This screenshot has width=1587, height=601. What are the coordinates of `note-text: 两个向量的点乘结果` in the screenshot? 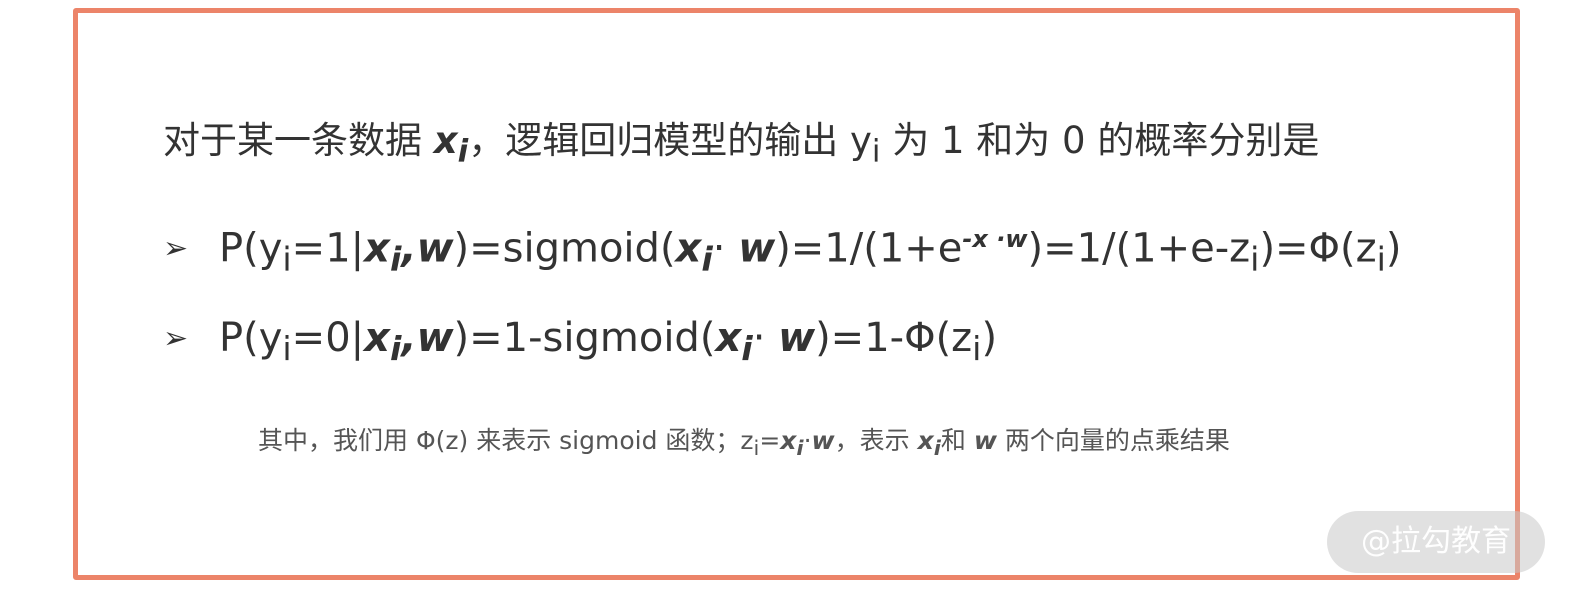 It's located at (1113, 440).